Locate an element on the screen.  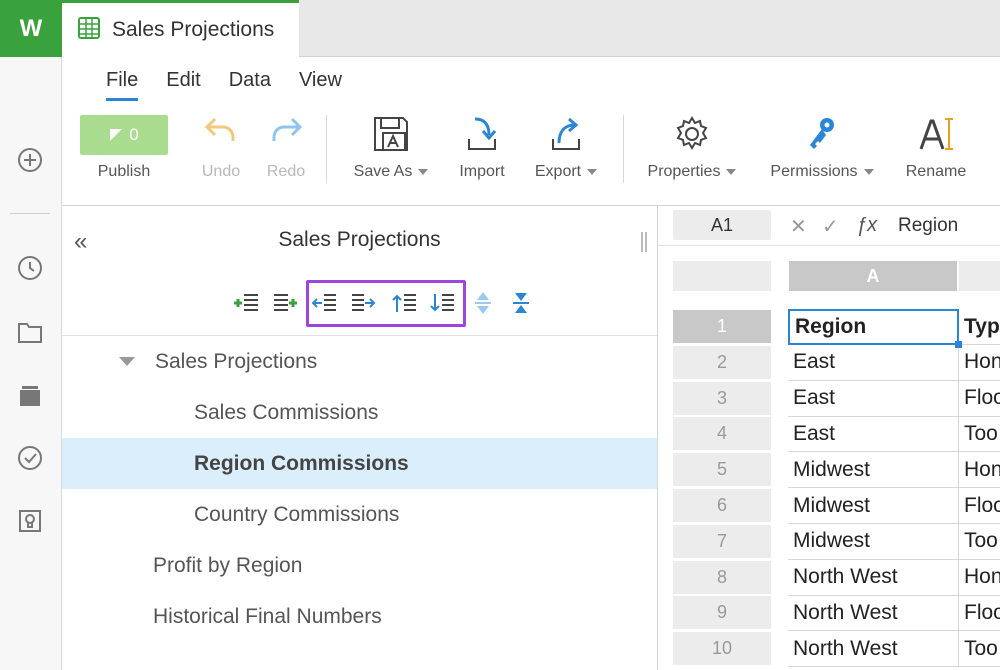
properties-label: Properties is located at coordinates (692, 172).